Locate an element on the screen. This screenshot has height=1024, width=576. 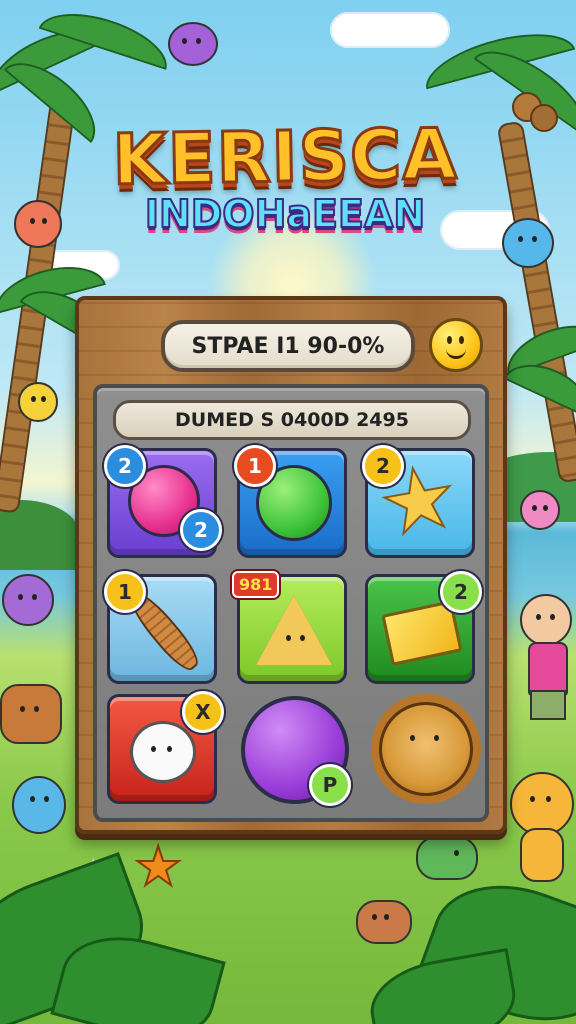
orange-creature is located at coordinates (38, 224).